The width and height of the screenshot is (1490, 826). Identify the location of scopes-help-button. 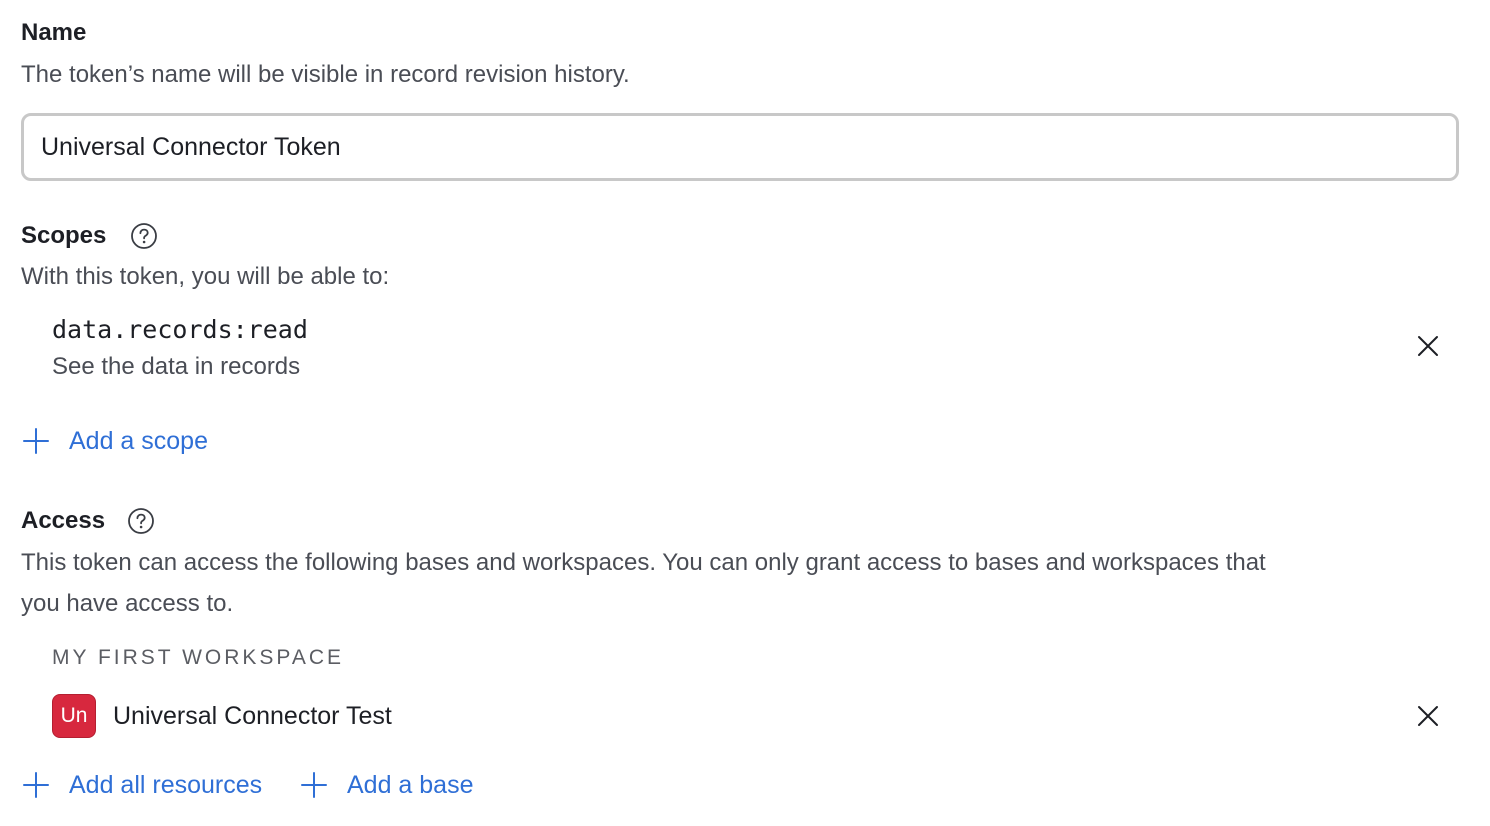
(144, 236).